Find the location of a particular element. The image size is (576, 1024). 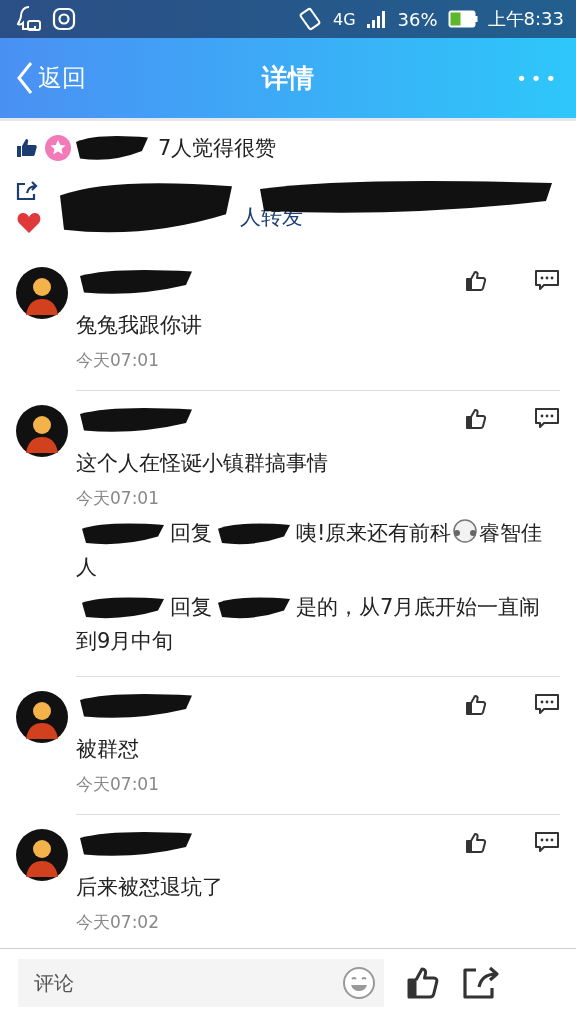

back-icon is located at coordinates (25, 78).